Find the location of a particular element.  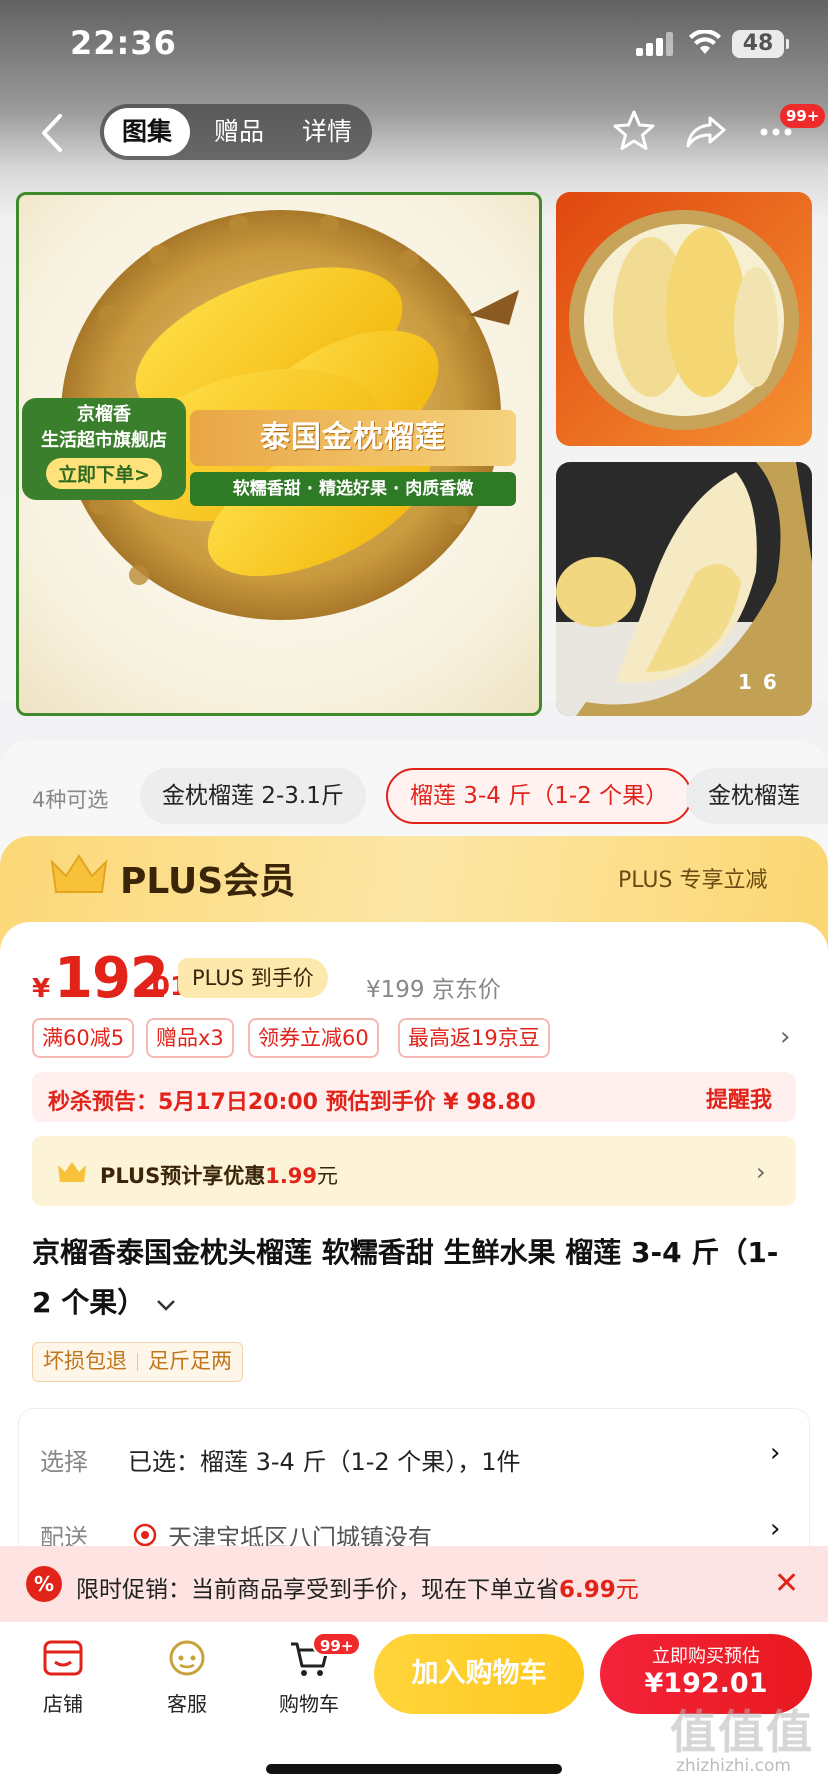

tab-gallery: 图集 is located at coordinates (147, 132).